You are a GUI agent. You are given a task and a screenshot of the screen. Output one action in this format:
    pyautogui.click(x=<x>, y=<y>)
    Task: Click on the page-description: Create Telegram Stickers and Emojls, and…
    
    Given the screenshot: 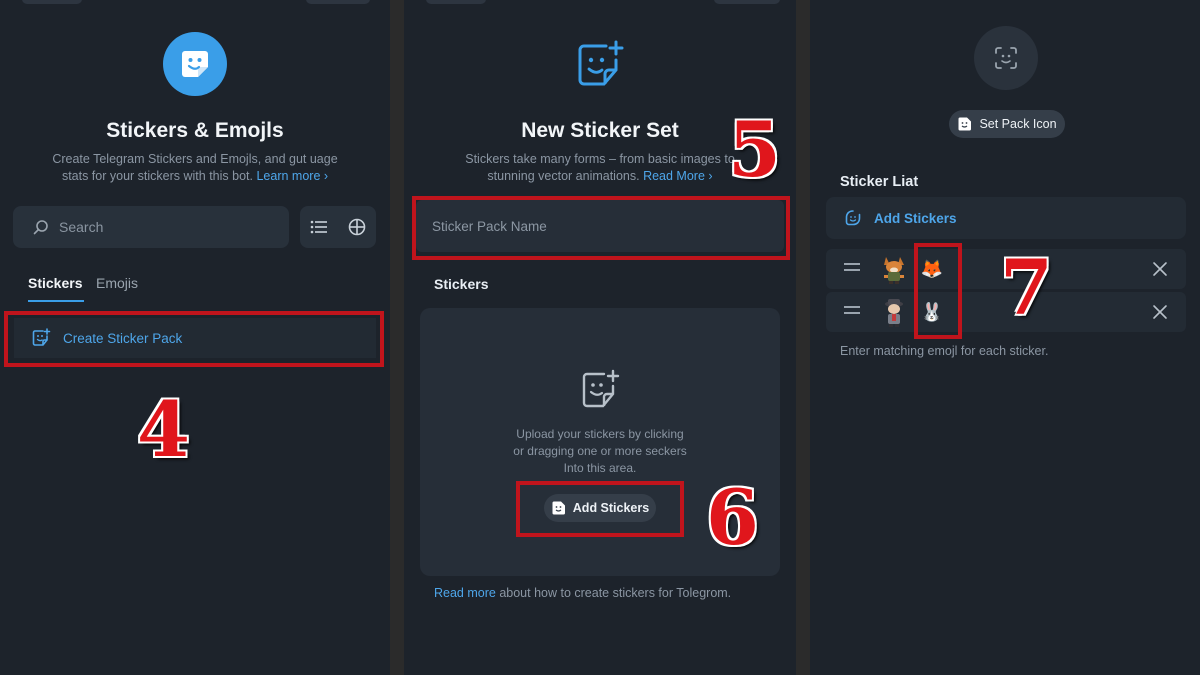 What is the action you would take?
    pyautogui.click(x=195, y=168)
    